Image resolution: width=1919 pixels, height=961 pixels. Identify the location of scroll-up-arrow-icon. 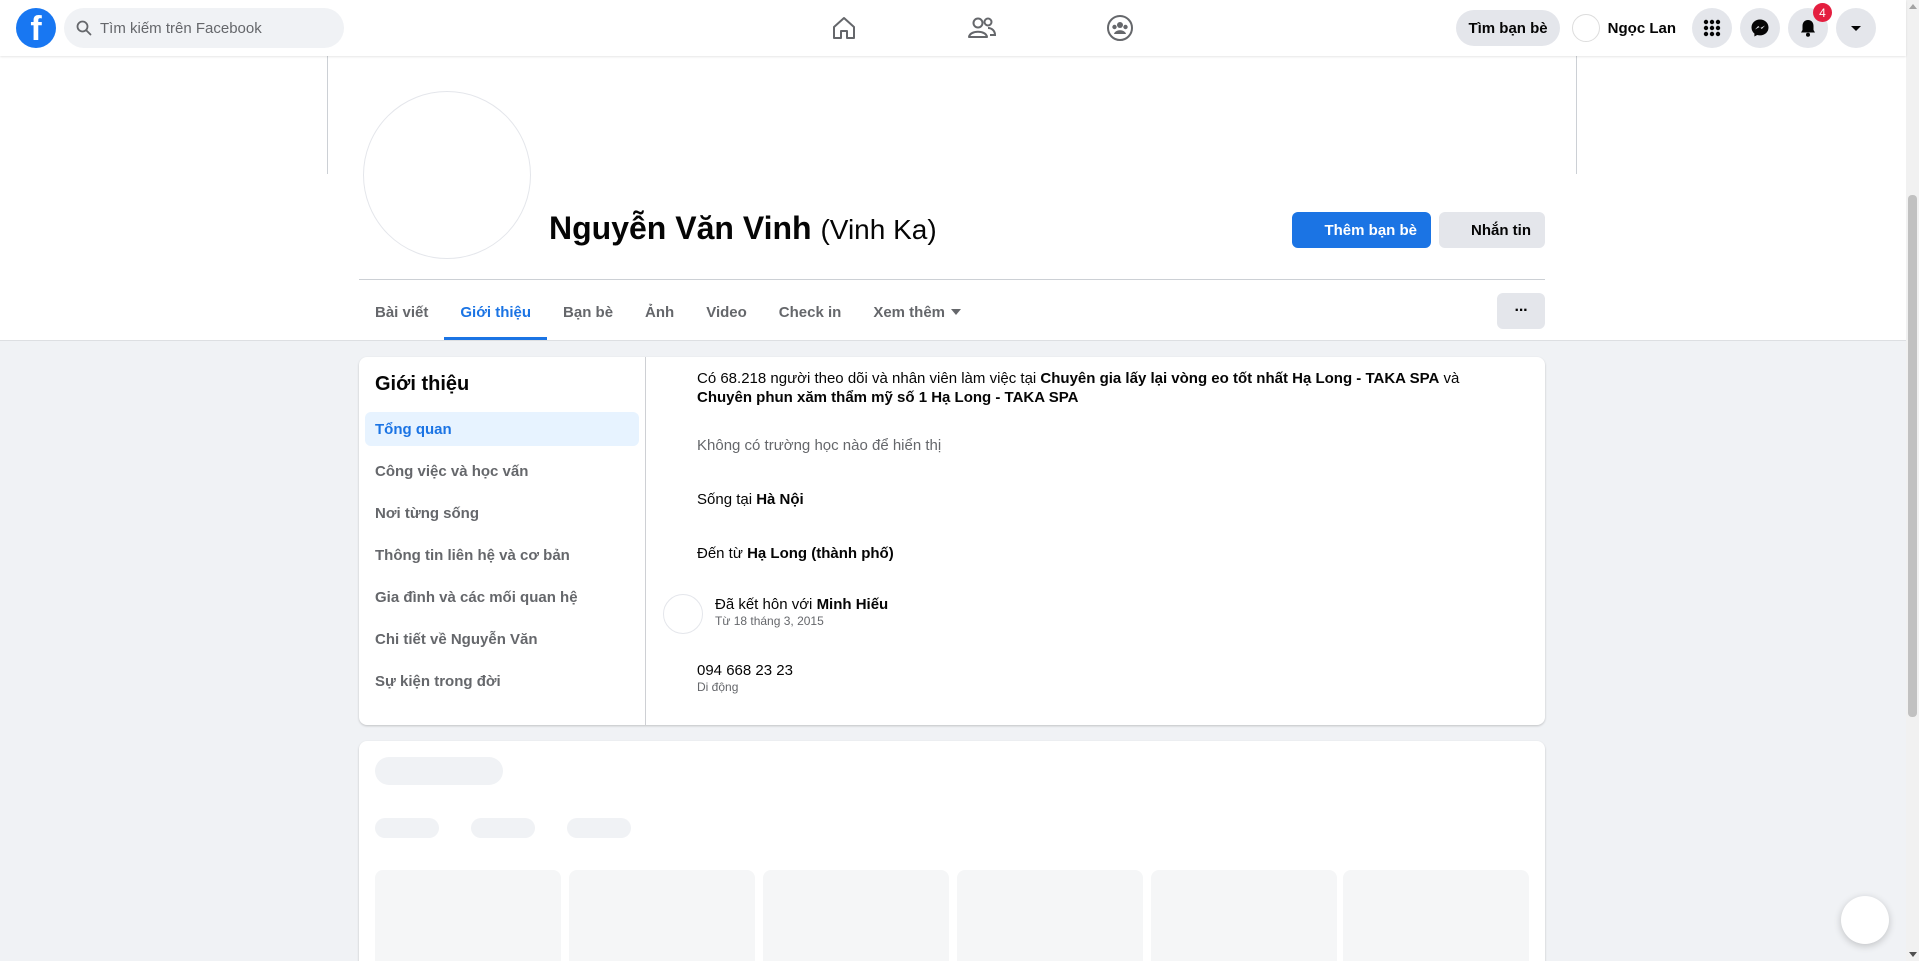
(1913, 6).